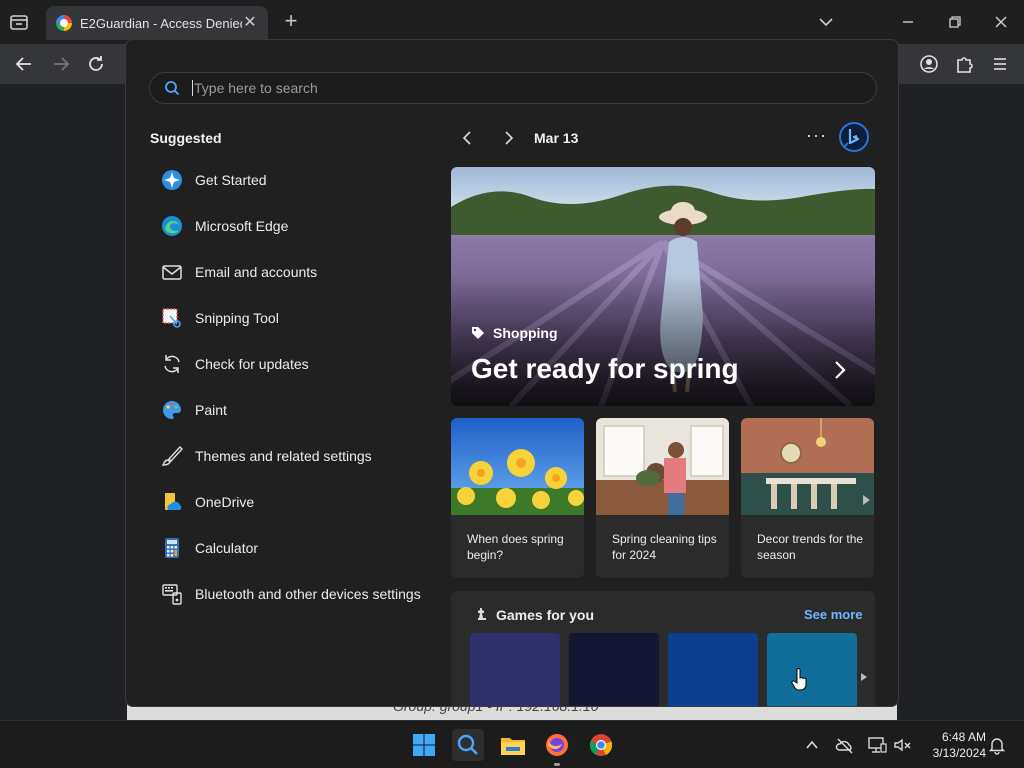  Describe the element at coordinates (525, 333) in the screenshot. I see `hero-category-label: Shopping` at that location.